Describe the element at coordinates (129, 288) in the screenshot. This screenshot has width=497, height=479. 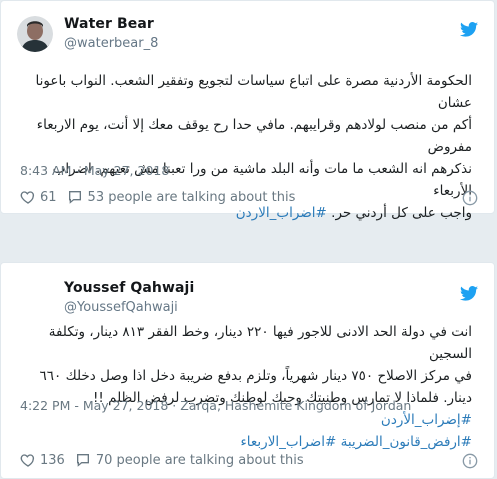
I see `author-name: Youssef Qahwaji` at that location.